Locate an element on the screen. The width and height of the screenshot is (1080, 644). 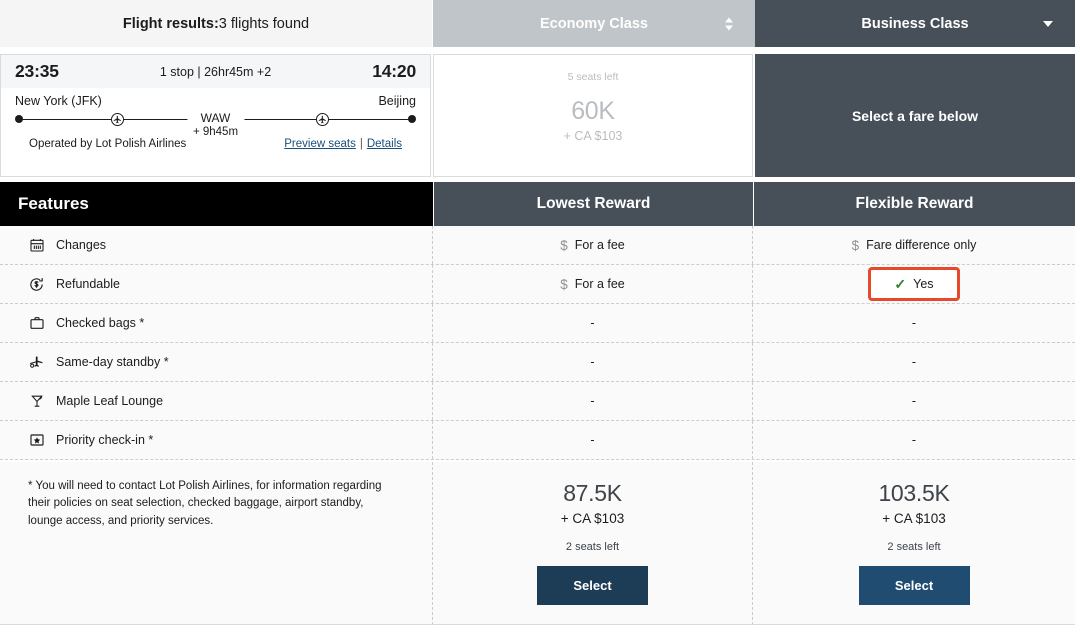
feature-label: Same-day standby * is located at coordinates (112, 362).